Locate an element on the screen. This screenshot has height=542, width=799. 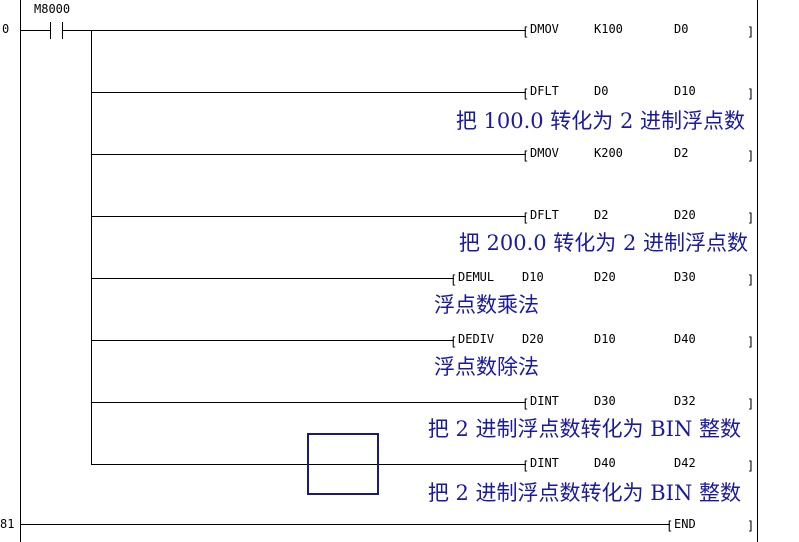
instruction-box: [ DEMUL D10 D20 D30 ] is located at coordinates (602, 278).